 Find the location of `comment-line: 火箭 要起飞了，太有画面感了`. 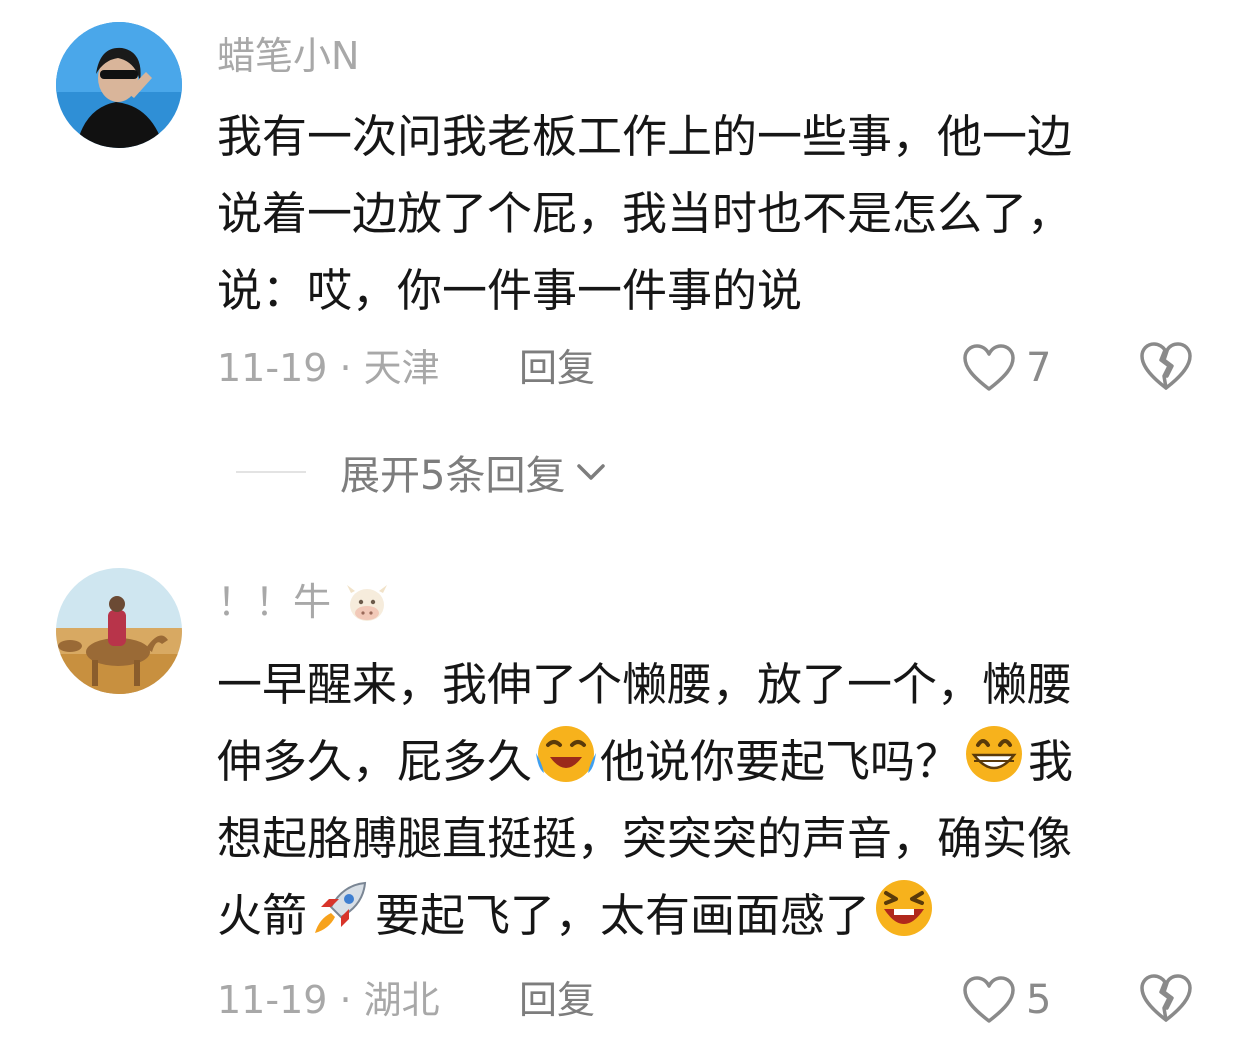

comment-line: 火箭 要起飞了，太有画面感了 is located at coordinates (712, 915).